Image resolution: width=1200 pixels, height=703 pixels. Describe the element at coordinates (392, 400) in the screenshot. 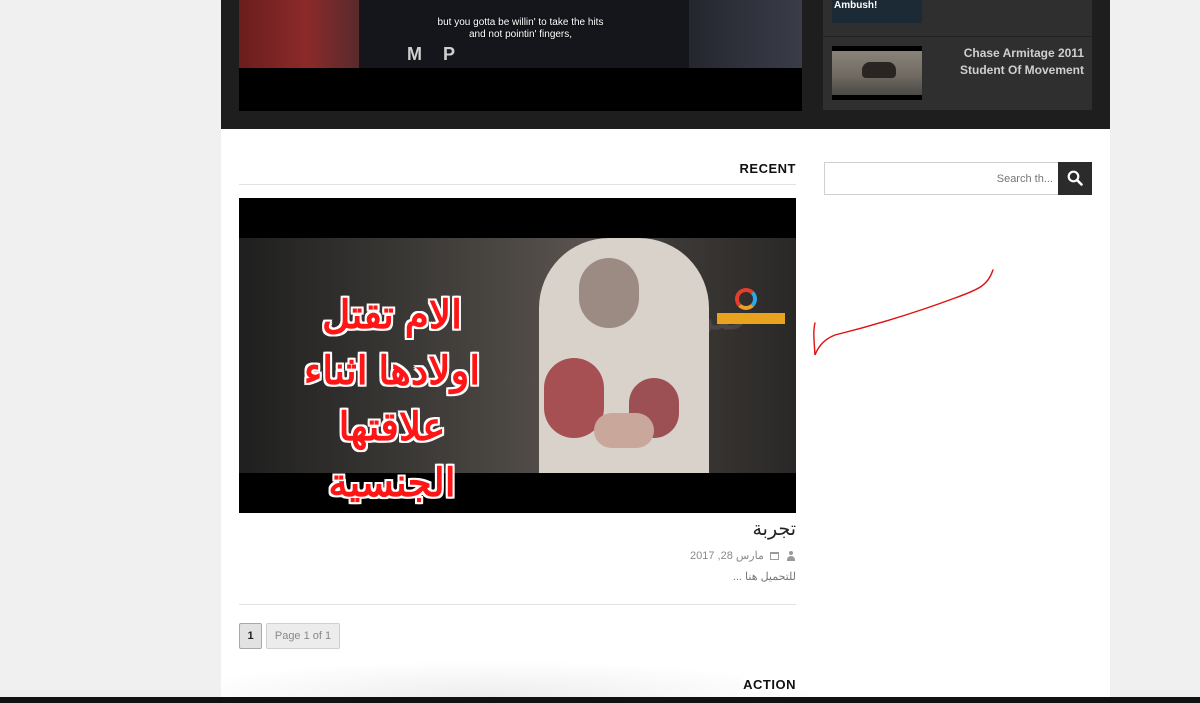

I see `video-overlay-text: الام تقتل اولادها اثناء علاقتها الجنسية` at that location.